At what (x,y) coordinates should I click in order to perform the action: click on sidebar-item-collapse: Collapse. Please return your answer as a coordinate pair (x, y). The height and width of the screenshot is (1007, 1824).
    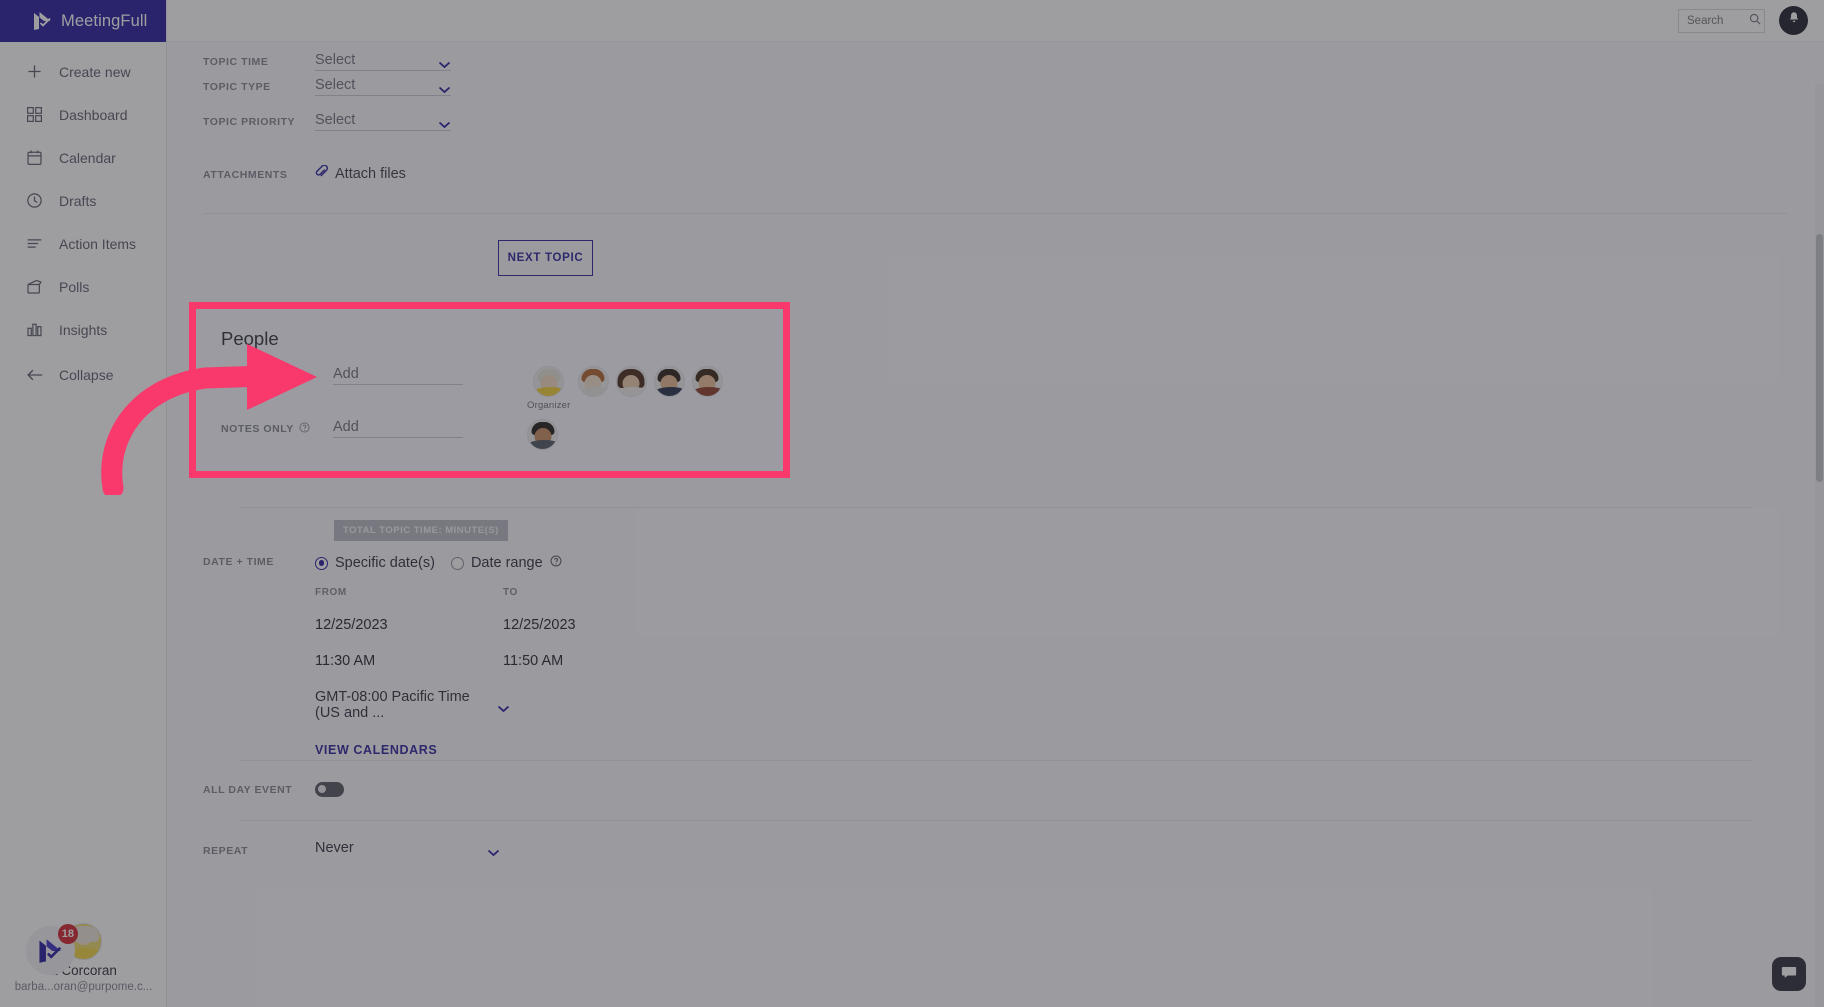
    Looking at the image, I should click on (83, 374).